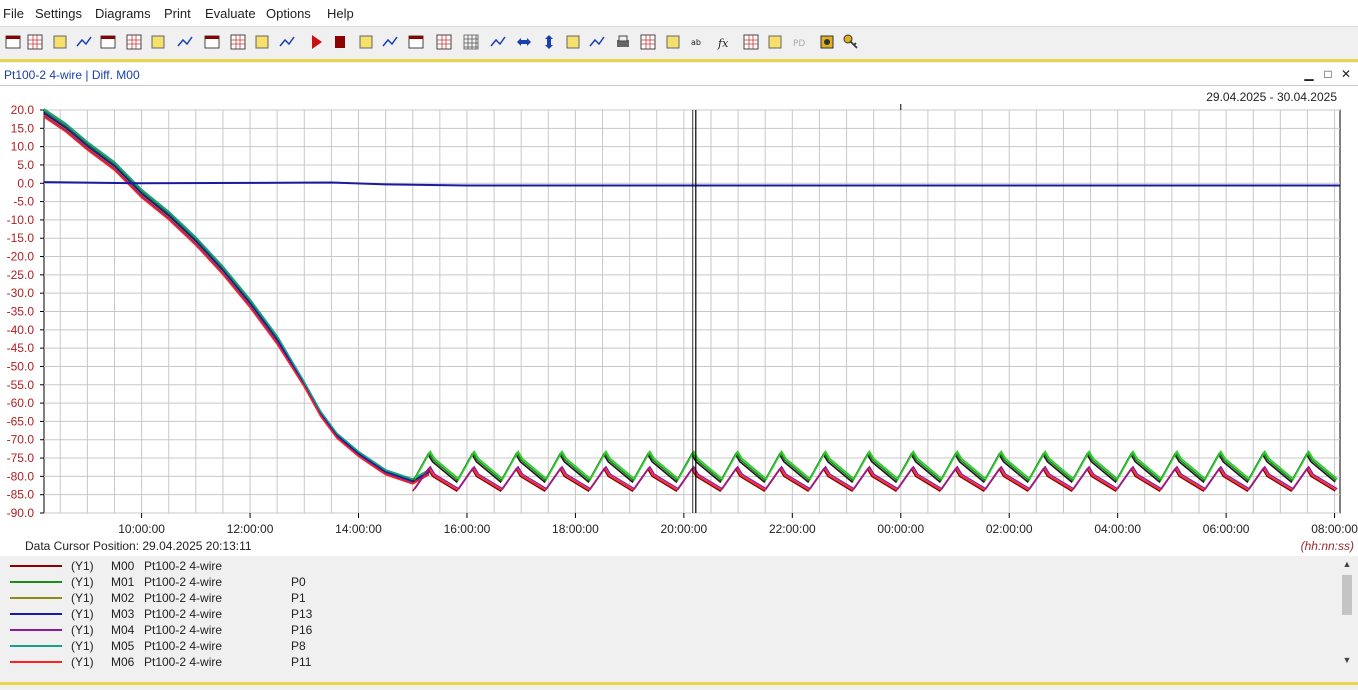  What do you see at coordinates (665, 614) in the screenshot?
I see `legend-row: (Y1) M03 Pt100-2 4-wire P13` at bounding box center [665, 614].